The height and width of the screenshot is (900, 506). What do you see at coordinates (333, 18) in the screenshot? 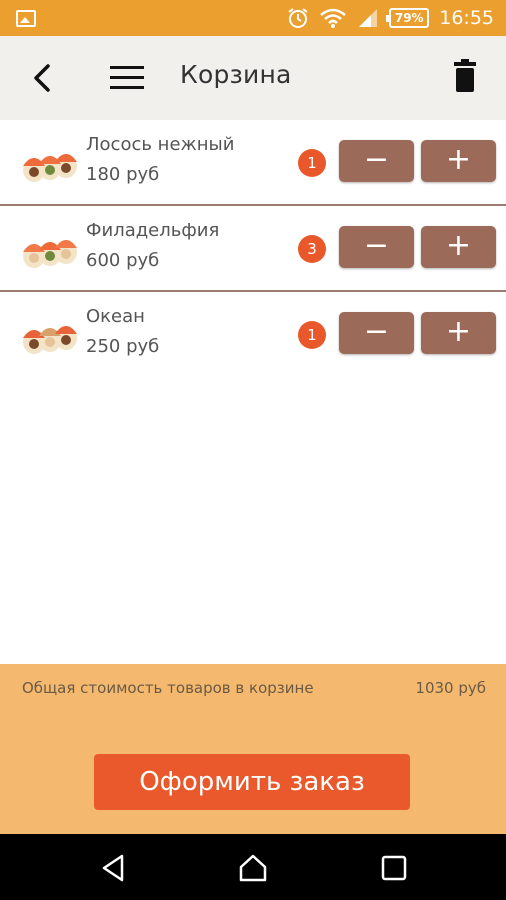
I see `wifi-icon` at bounding box center [333, 18].